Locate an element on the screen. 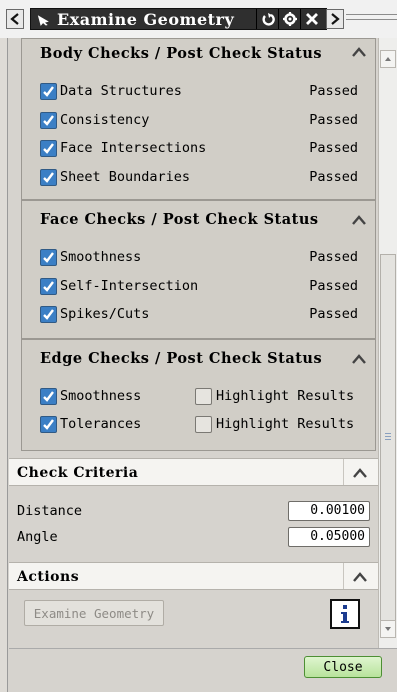  face-smoothness-label: Smoothness is located at coordinates (101, 257).